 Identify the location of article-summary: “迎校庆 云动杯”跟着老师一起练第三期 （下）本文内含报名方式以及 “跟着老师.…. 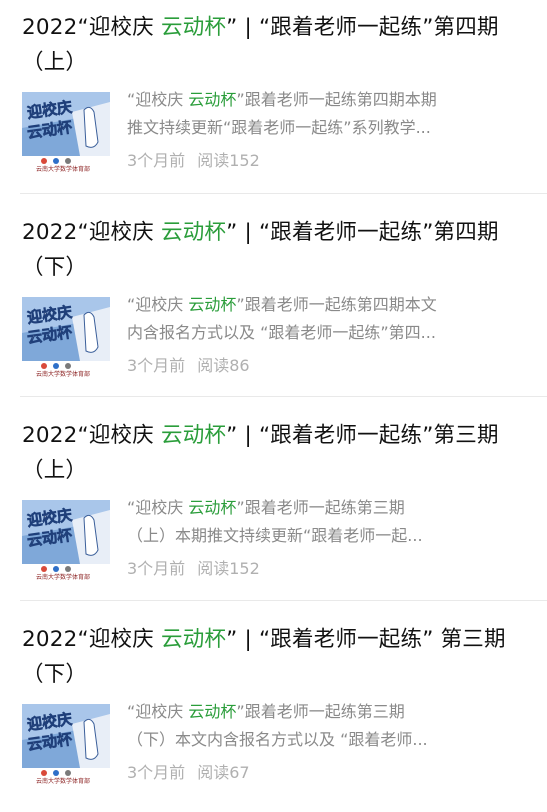
(324, 726).